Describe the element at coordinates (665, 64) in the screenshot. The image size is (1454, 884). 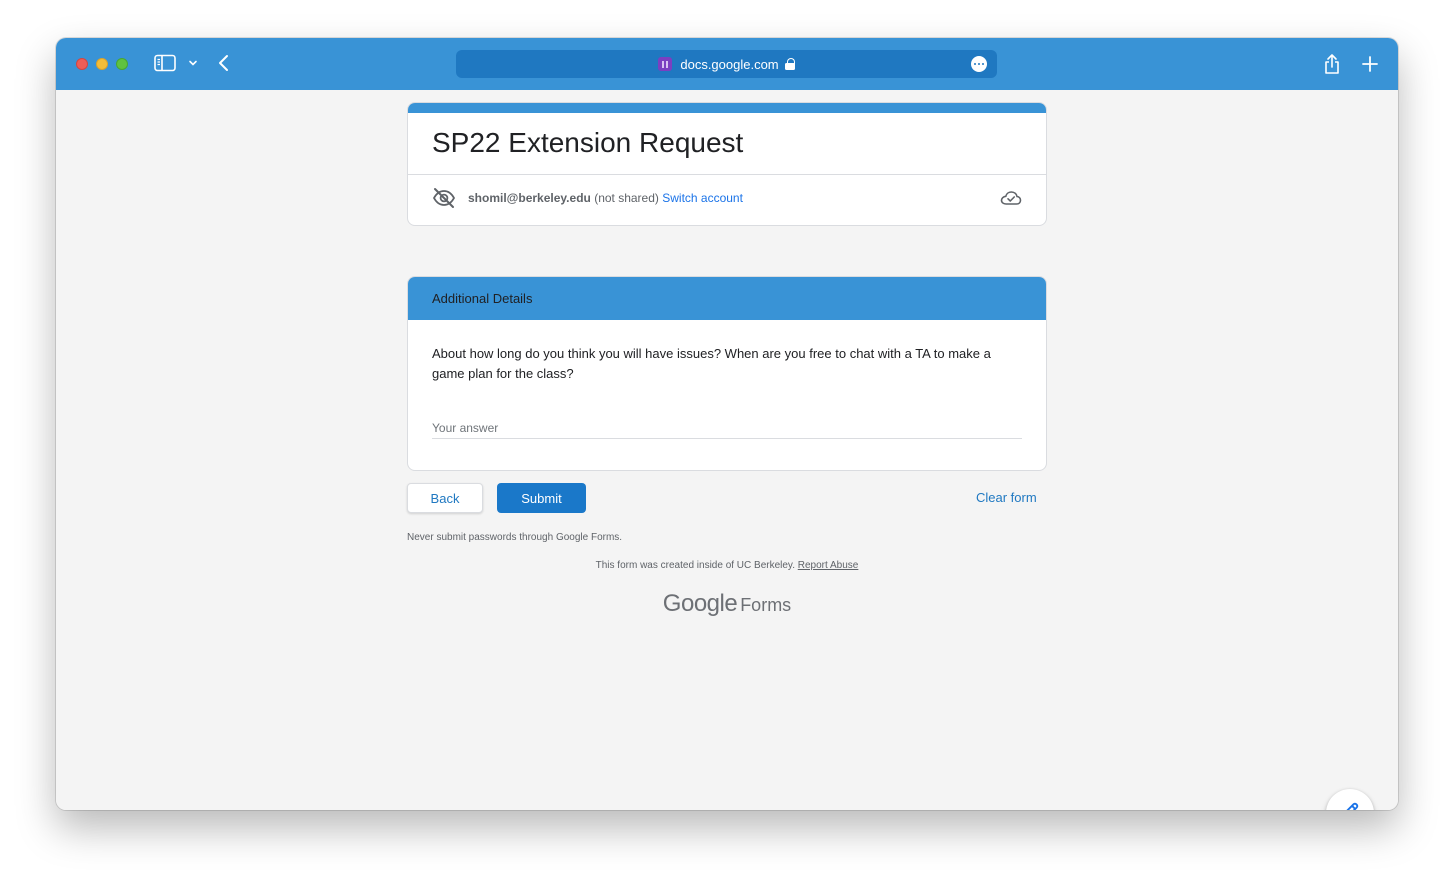
I see `forms-favicon-icon` at that location.